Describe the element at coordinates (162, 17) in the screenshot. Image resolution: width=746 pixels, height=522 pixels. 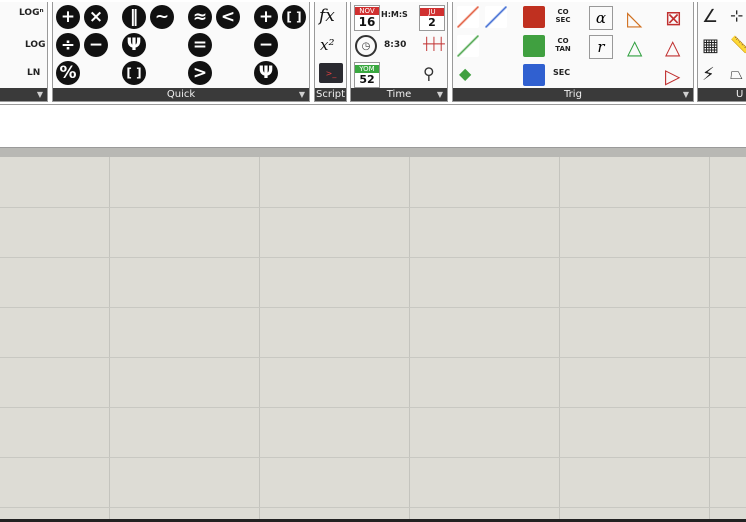
I see `tilde-button: ~` at that location.